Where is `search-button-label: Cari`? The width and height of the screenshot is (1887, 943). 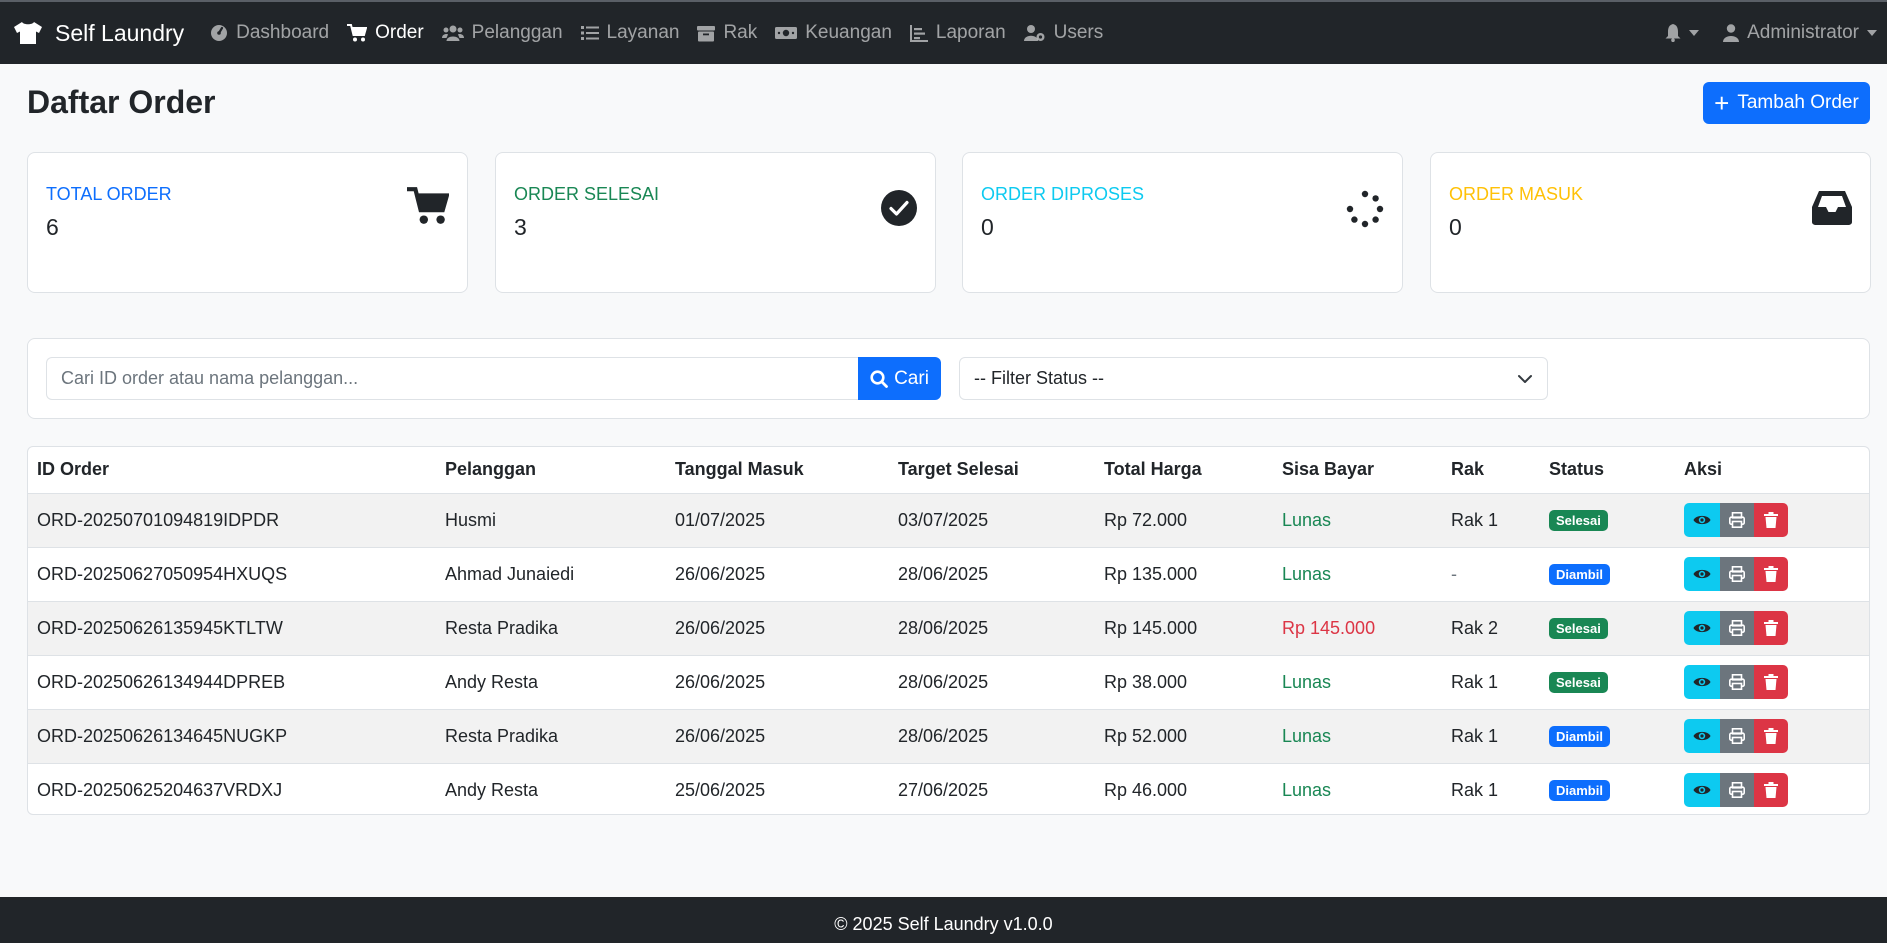
search-button-label: Cari is located at coordinates (911, 378).